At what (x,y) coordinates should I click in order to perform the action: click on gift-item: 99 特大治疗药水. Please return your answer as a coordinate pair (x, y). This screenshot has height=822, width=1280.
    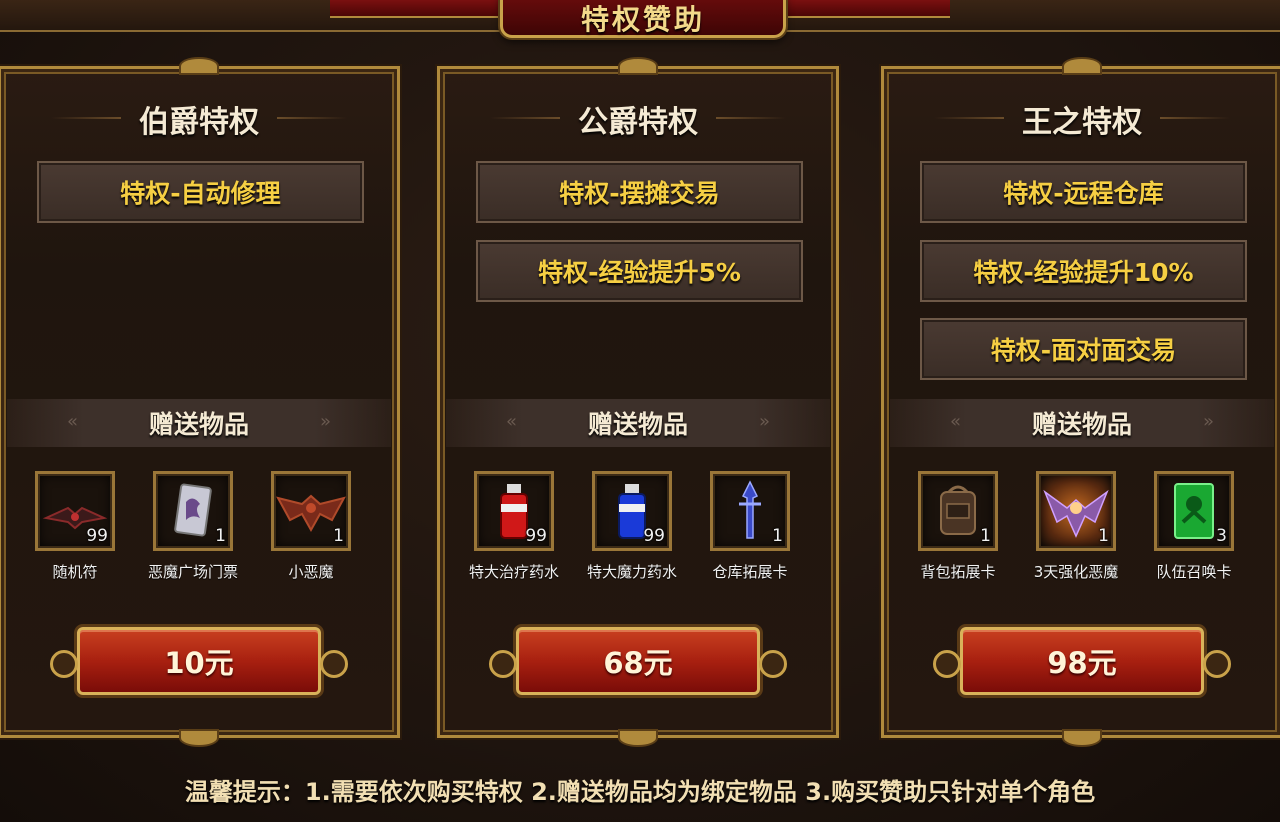
    Looking at the image, I should click on (514, 526).